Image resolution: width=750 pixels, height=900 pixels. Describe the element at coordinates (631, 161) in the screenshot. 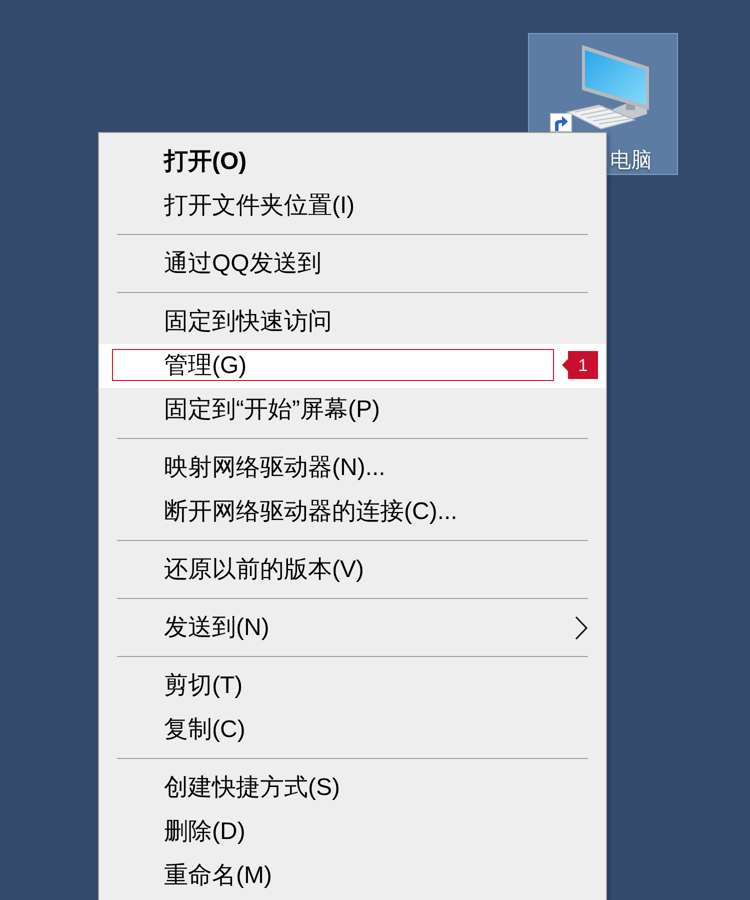

I see `desktop-icon-label: 电脑` at that location.